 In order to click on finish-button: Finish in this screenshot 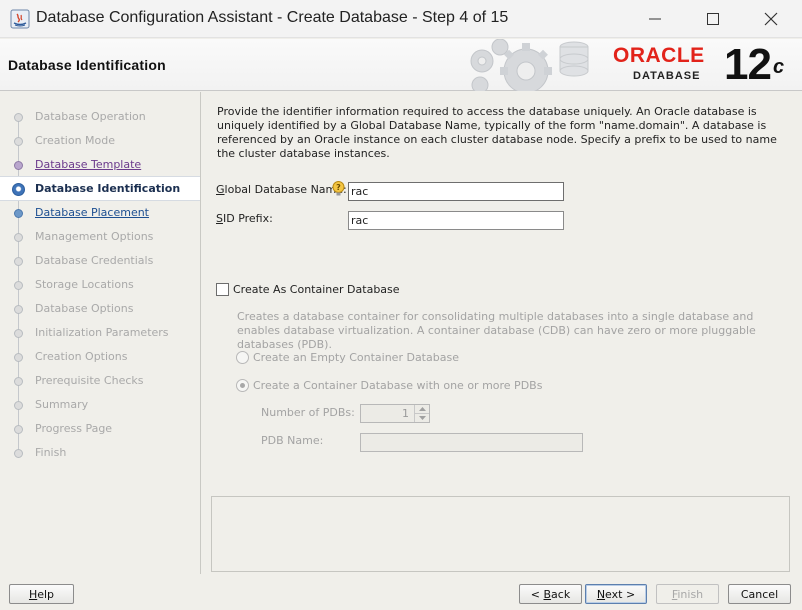, I will do `click(687, 594)`.